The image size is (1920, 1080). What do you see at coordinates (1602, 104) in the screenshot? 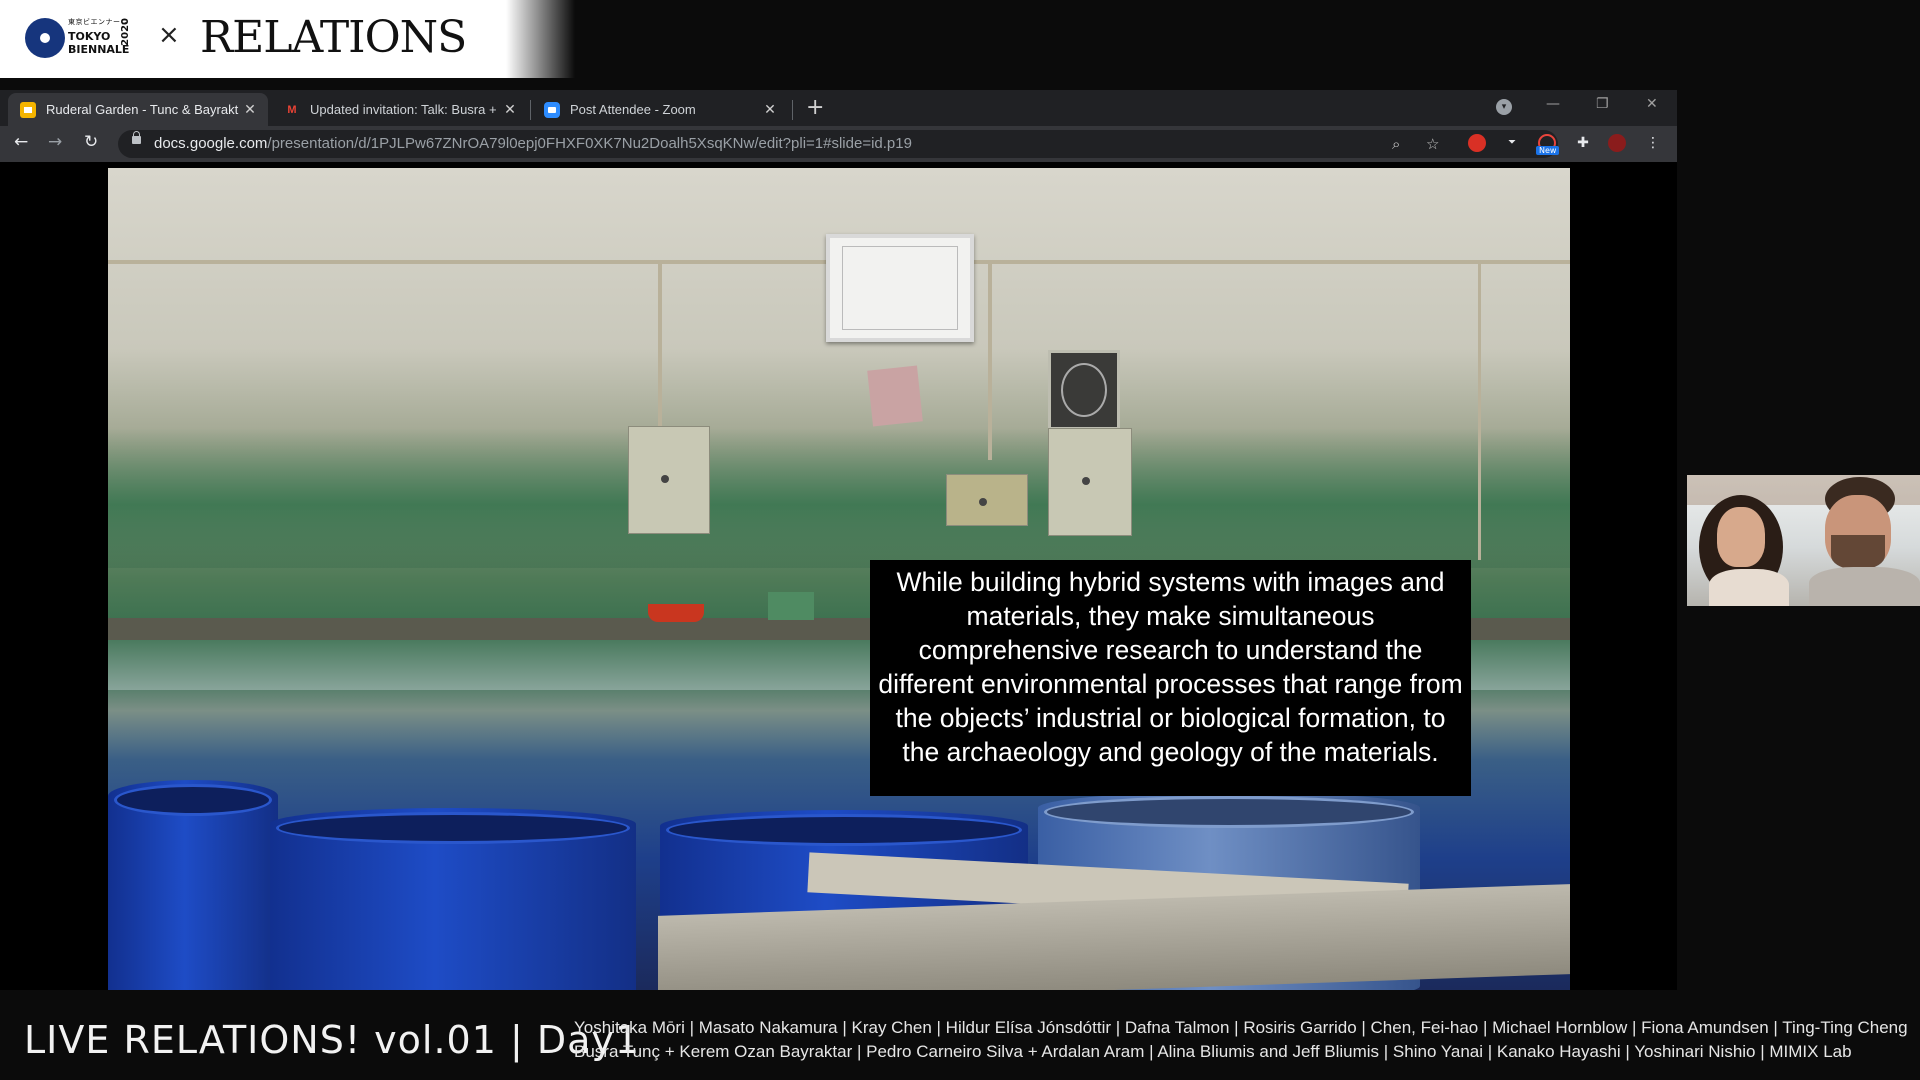
I see `restore-icon: ❐` at bounding box center [1602, 104].